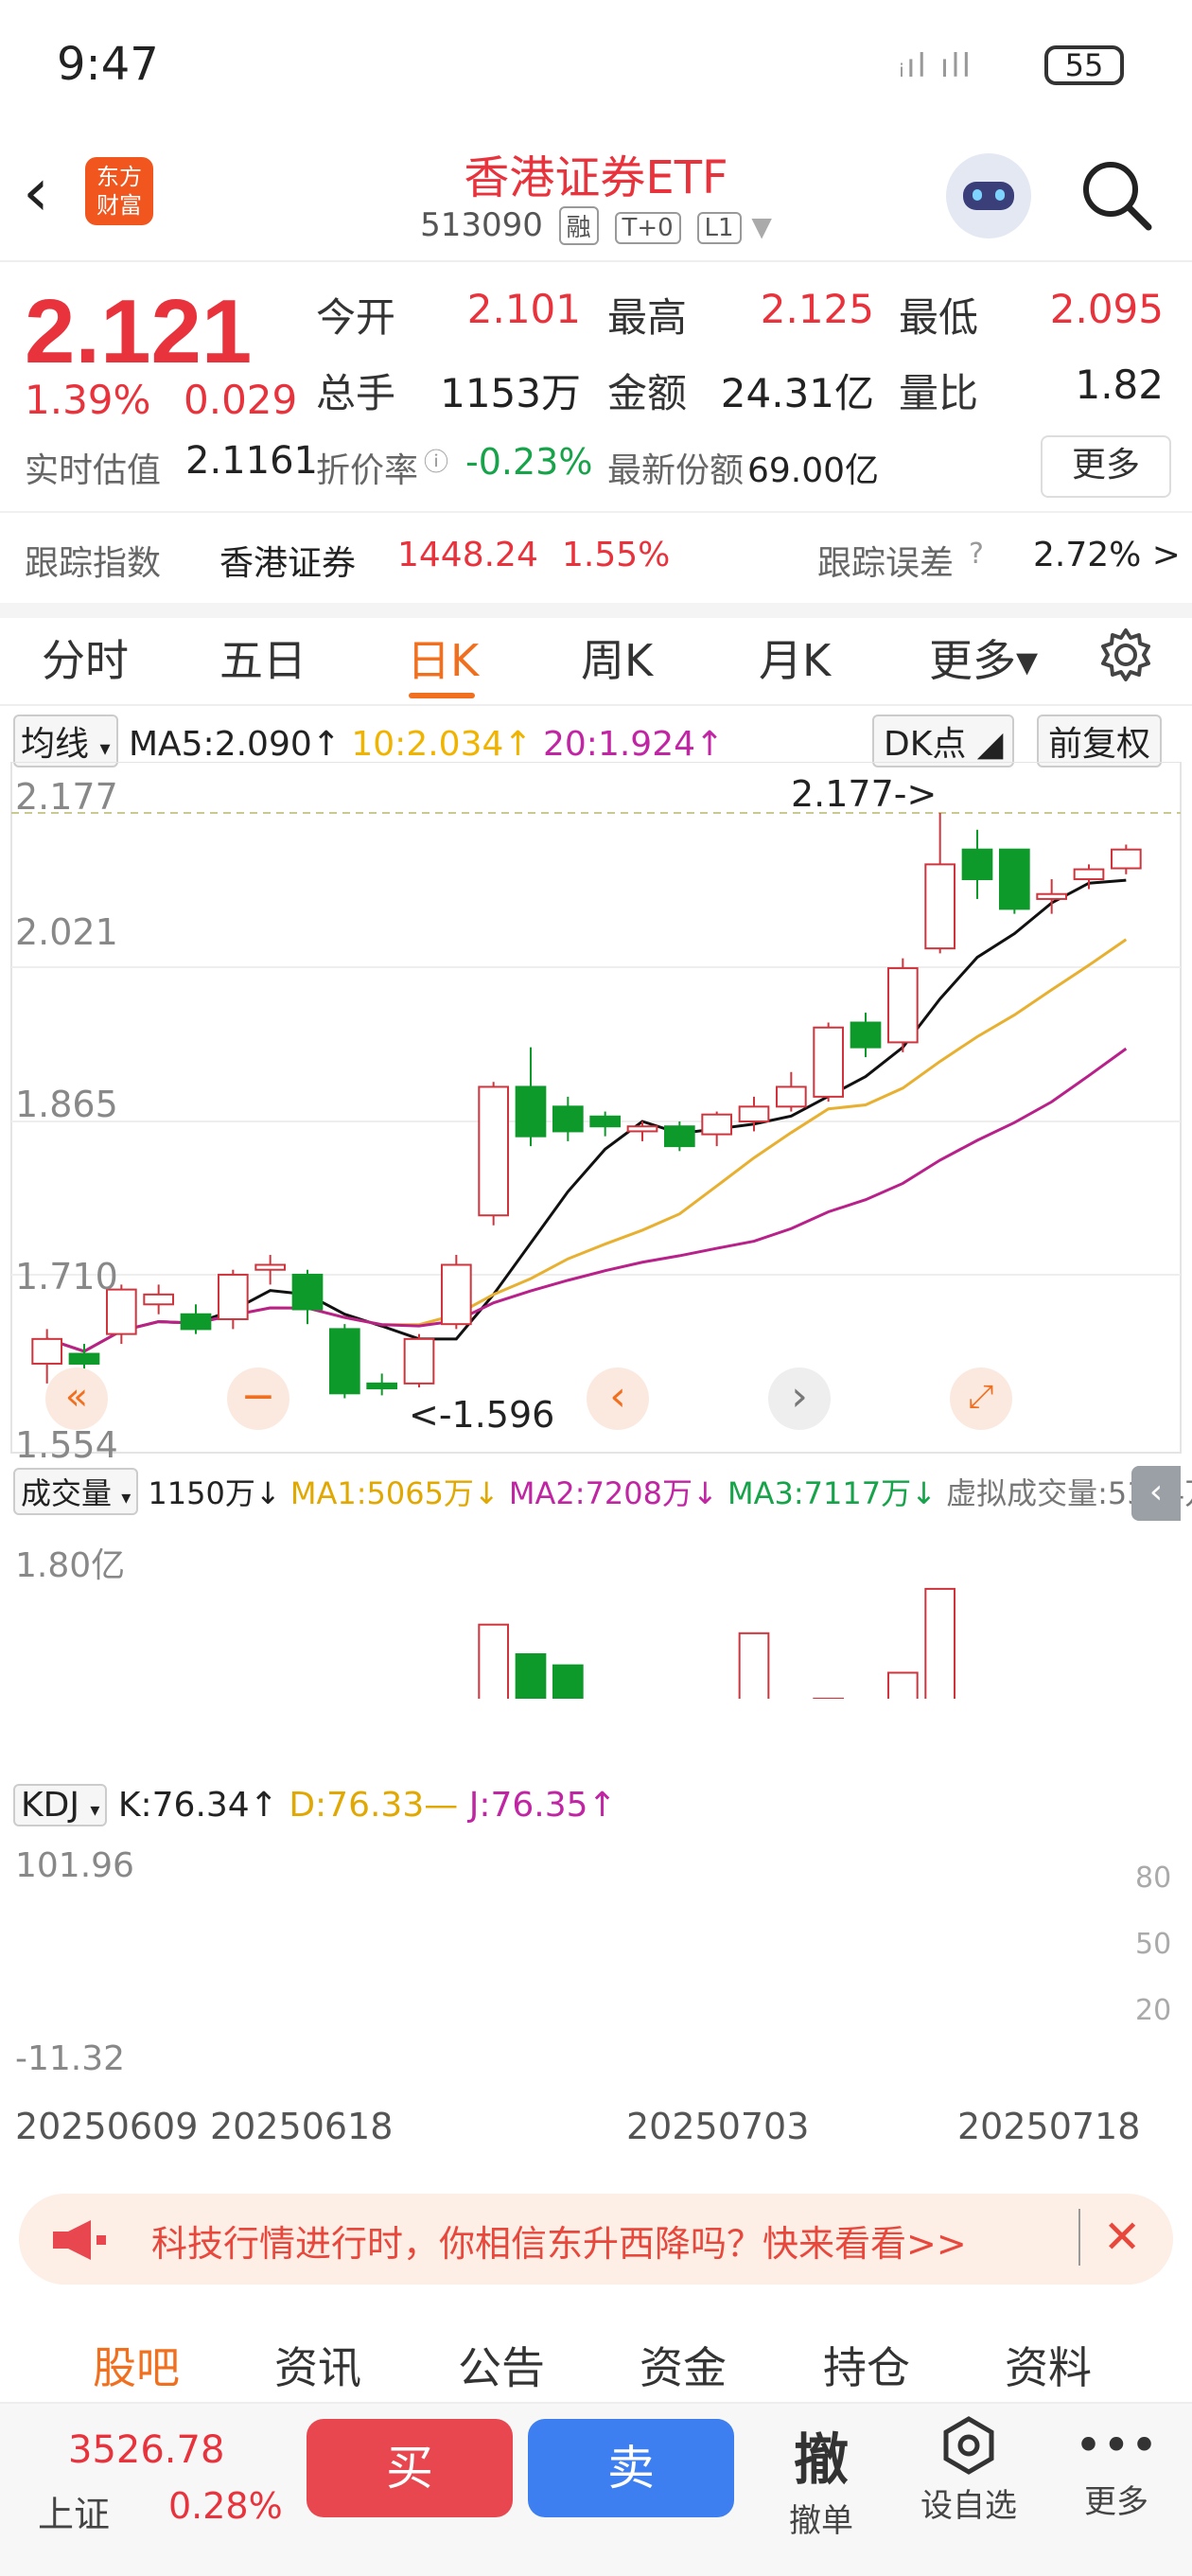  I want to click on dk-point-button: DK点 ◢, so click(943, 741).